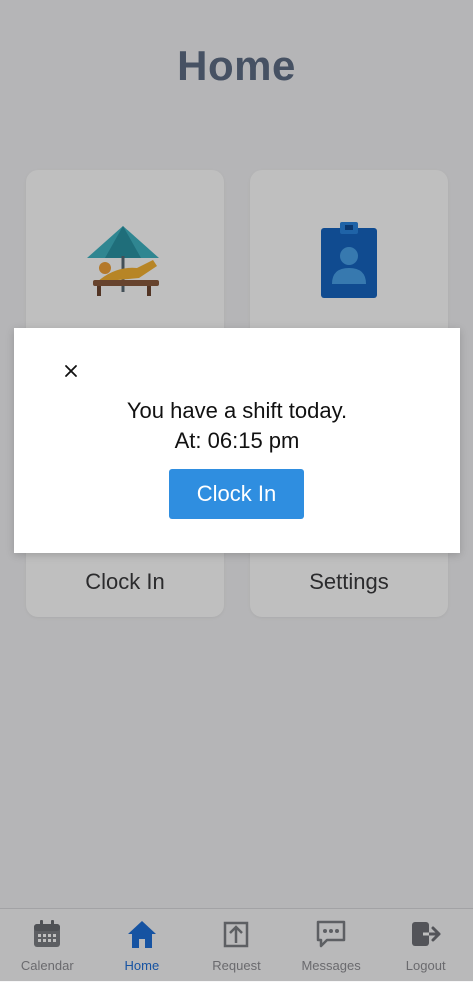  I want to click on shift-time: At: 06:15 pm, so click(237, 440).